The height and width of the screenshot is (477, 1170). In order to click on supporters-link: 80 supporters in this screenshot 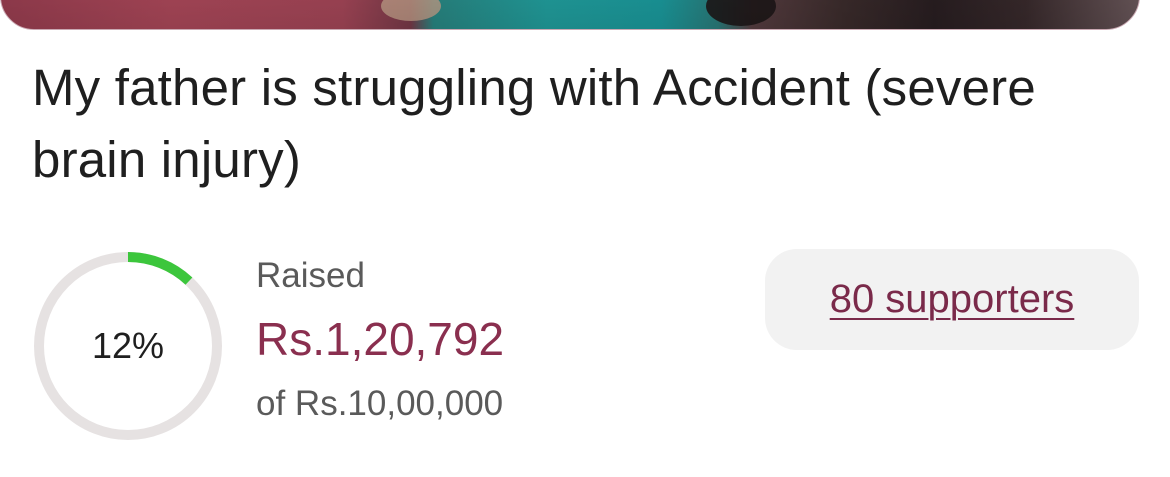, I will do `click(952, 299)`.